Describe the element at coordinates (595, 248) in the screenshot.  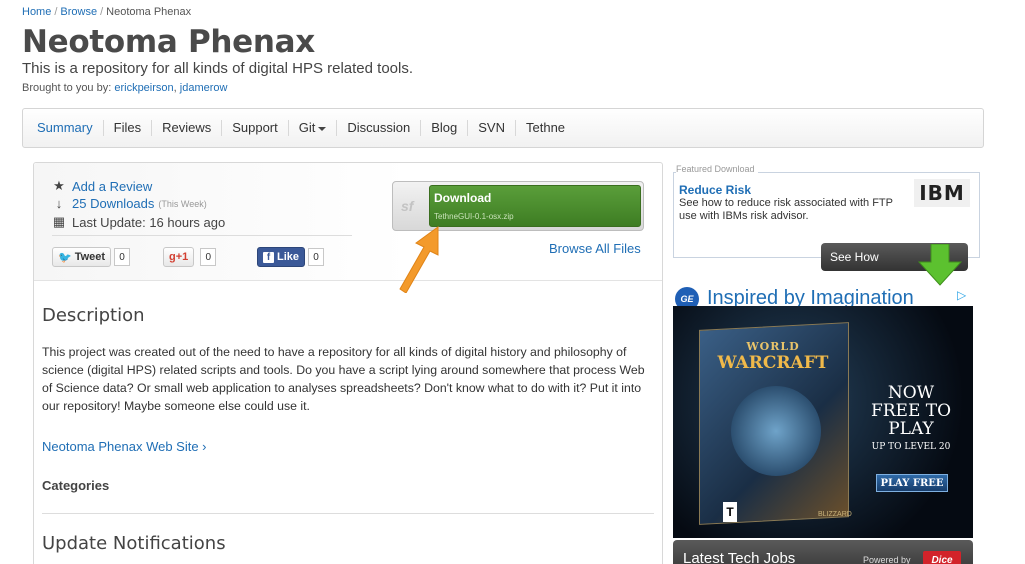
I see `browse-all-files-link: Browse All Files` at that location.